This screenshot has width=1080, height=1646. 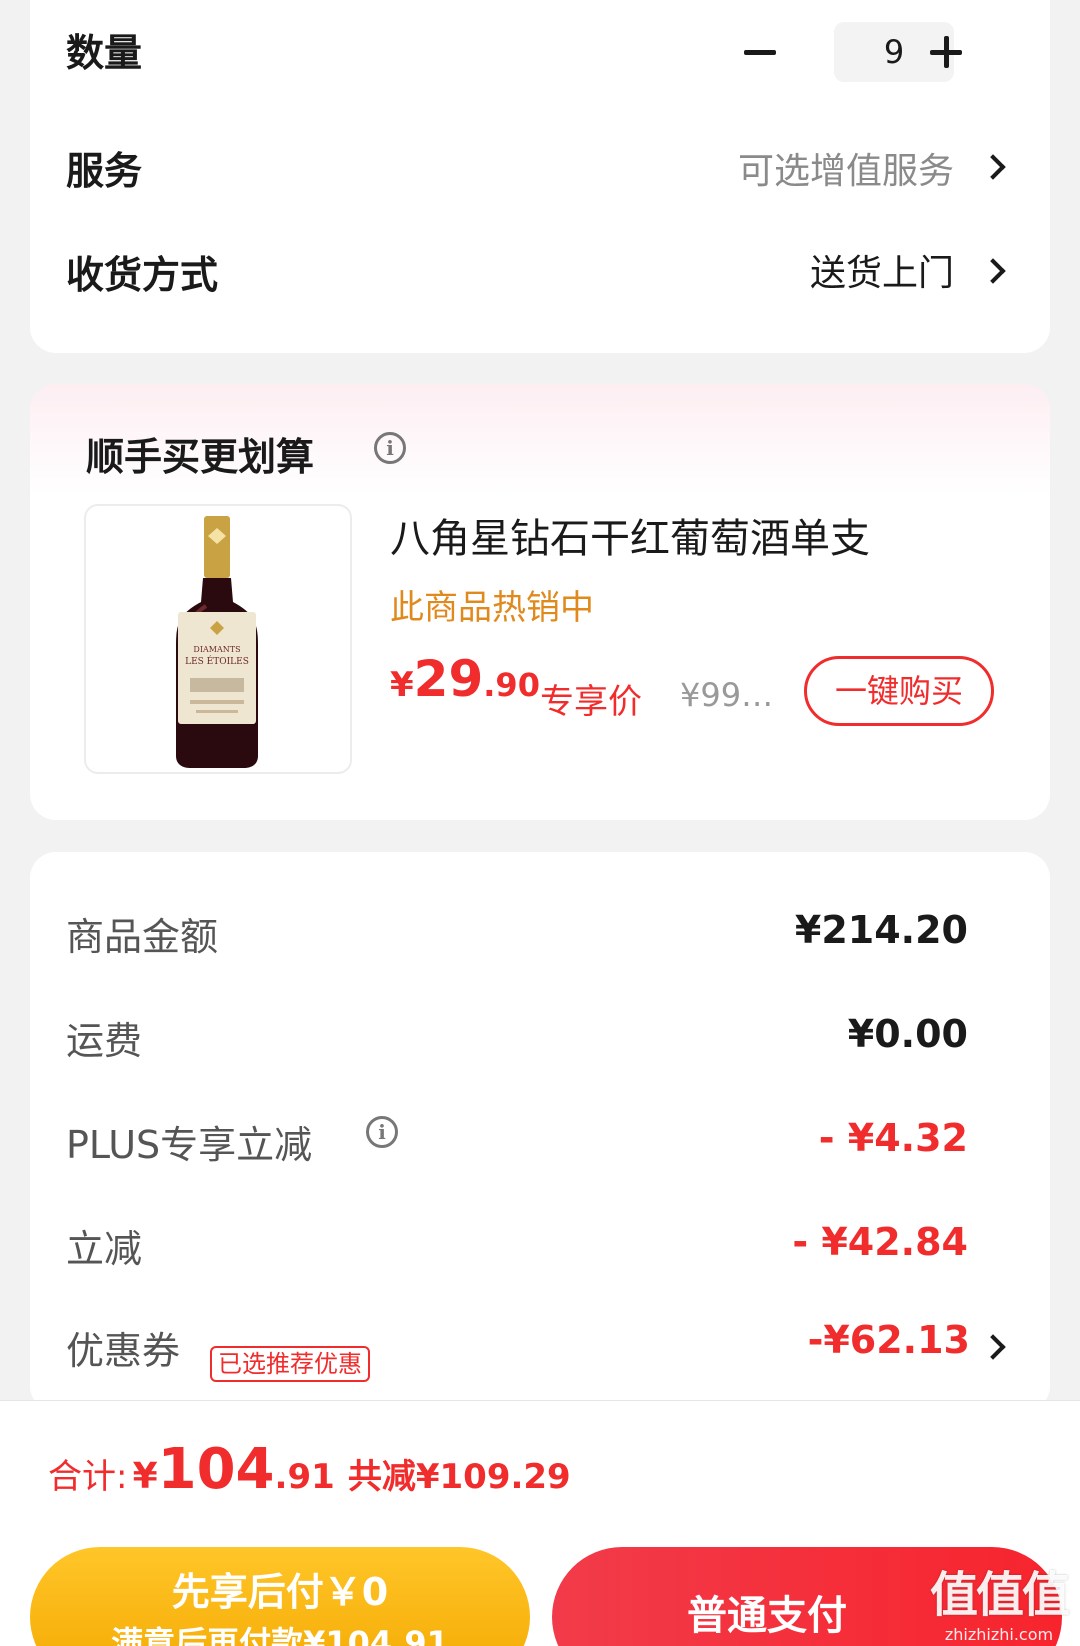 I want to click on shipping-value: ¥0.00, so click(x=907, y=1034).